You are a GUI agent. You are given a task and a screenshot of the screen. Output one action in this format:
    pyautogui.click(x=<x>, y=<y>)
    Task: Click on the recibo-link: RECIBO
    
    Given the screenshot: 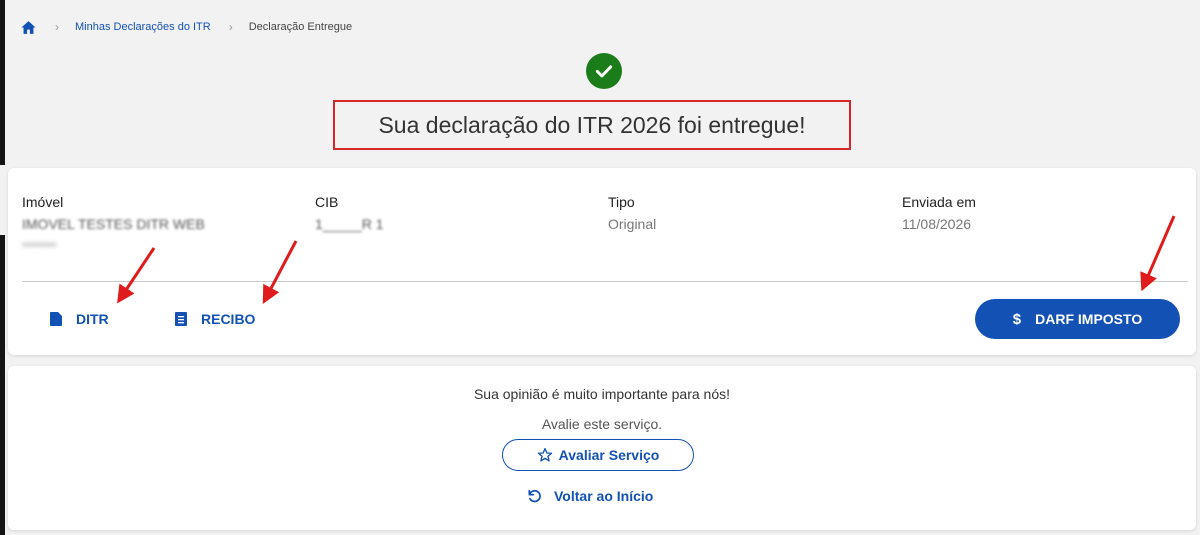 What is the action you would take?
    pyautogui.click(x=215, y=319)
    